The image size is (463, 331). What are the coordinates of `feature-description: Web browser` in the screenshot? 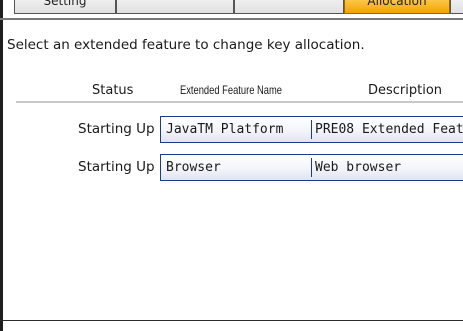 It's located at (358, 167).